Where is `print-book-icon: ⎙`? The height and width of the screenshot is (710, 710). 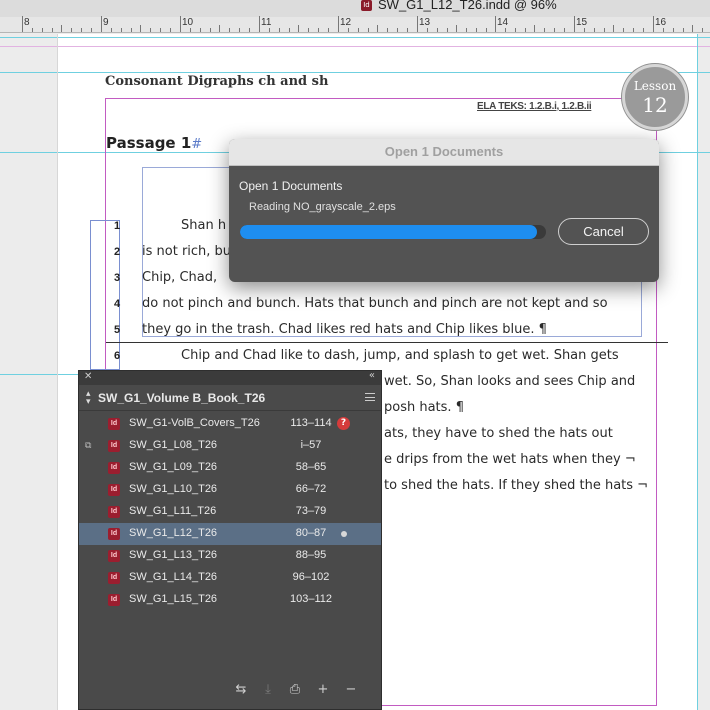
print-book-icon: ⎙ is located at coordinates (295, 689).